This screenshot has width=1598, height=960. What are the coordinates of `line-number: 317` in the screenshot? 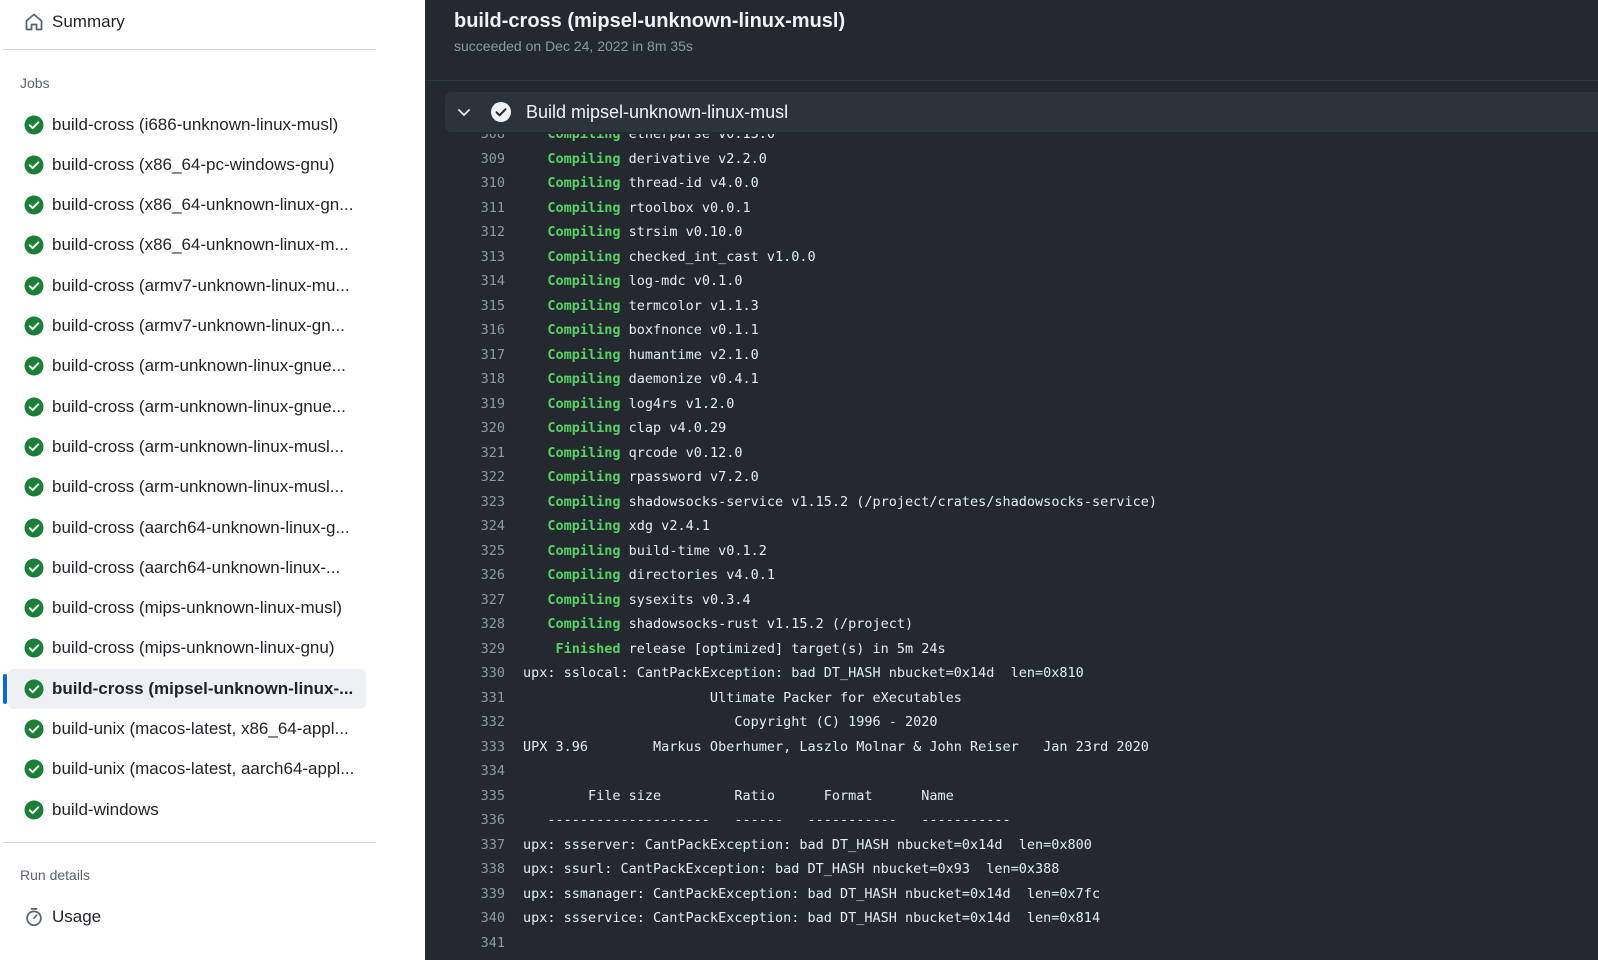 It's located at (465, 355).